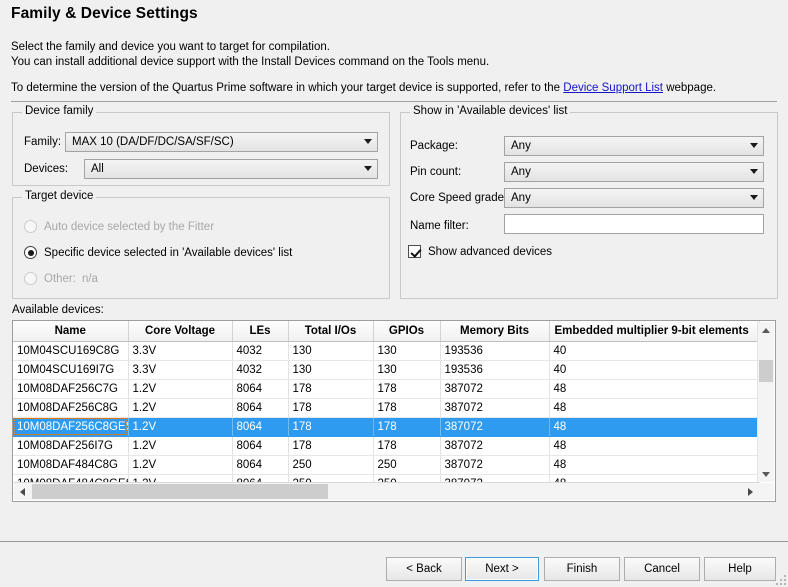 This screenshot has width=788, height=587. Describe the element at coordinates (613, 88) in the screenshot. I see `device-support-list-link: Device Support List` at that location.